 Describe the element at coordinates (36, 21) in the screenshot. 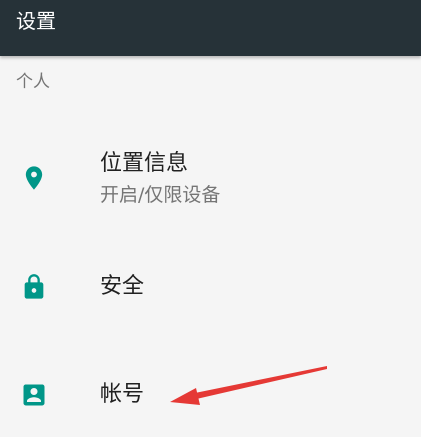

I see `toolbar-title: 设置` at that location.